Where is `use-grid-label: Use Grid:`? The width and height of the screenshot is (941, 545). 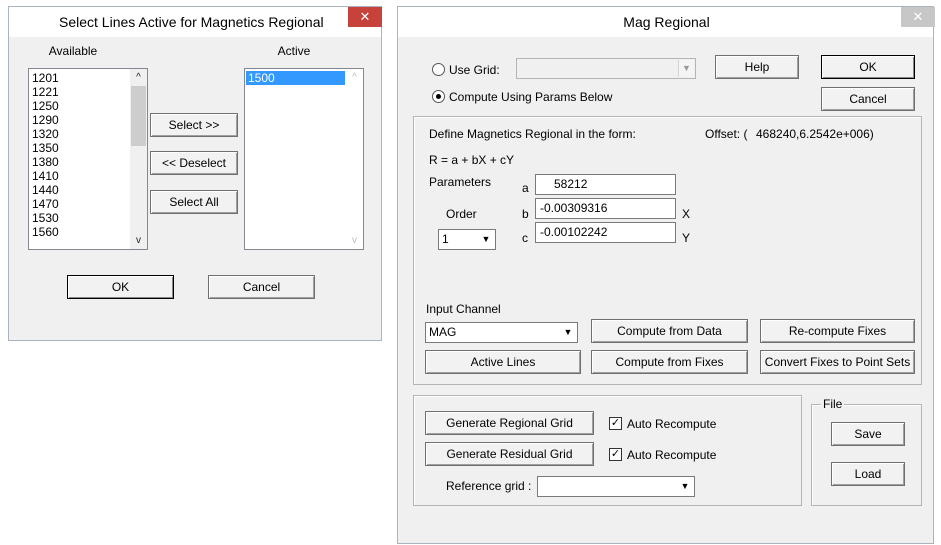 use-grid-label: Use Grid: is located at coordinates (474, 70).